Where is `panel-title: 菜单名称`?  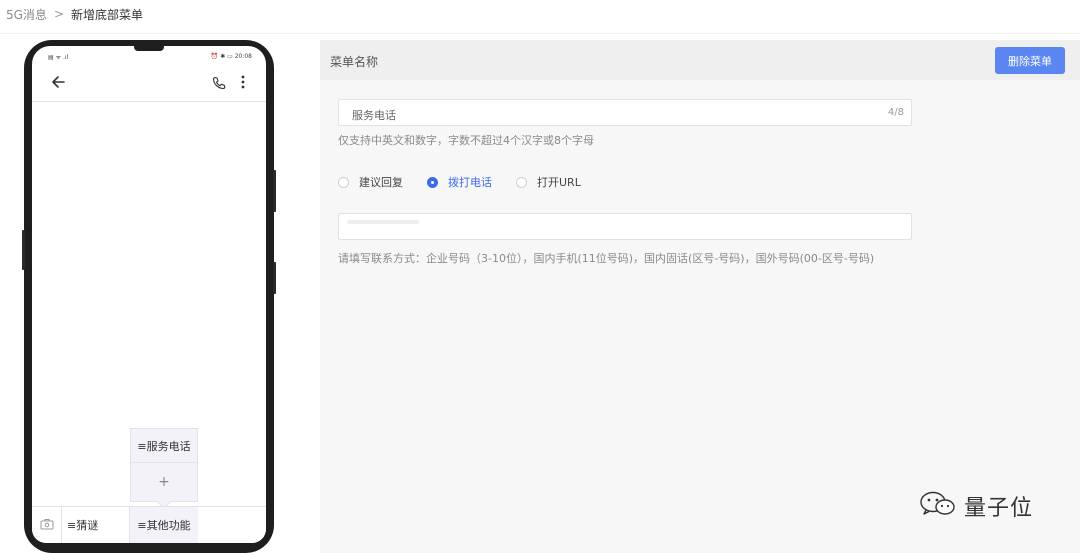
panel-title: 菜单名称 is located at coordinates (354, 62).